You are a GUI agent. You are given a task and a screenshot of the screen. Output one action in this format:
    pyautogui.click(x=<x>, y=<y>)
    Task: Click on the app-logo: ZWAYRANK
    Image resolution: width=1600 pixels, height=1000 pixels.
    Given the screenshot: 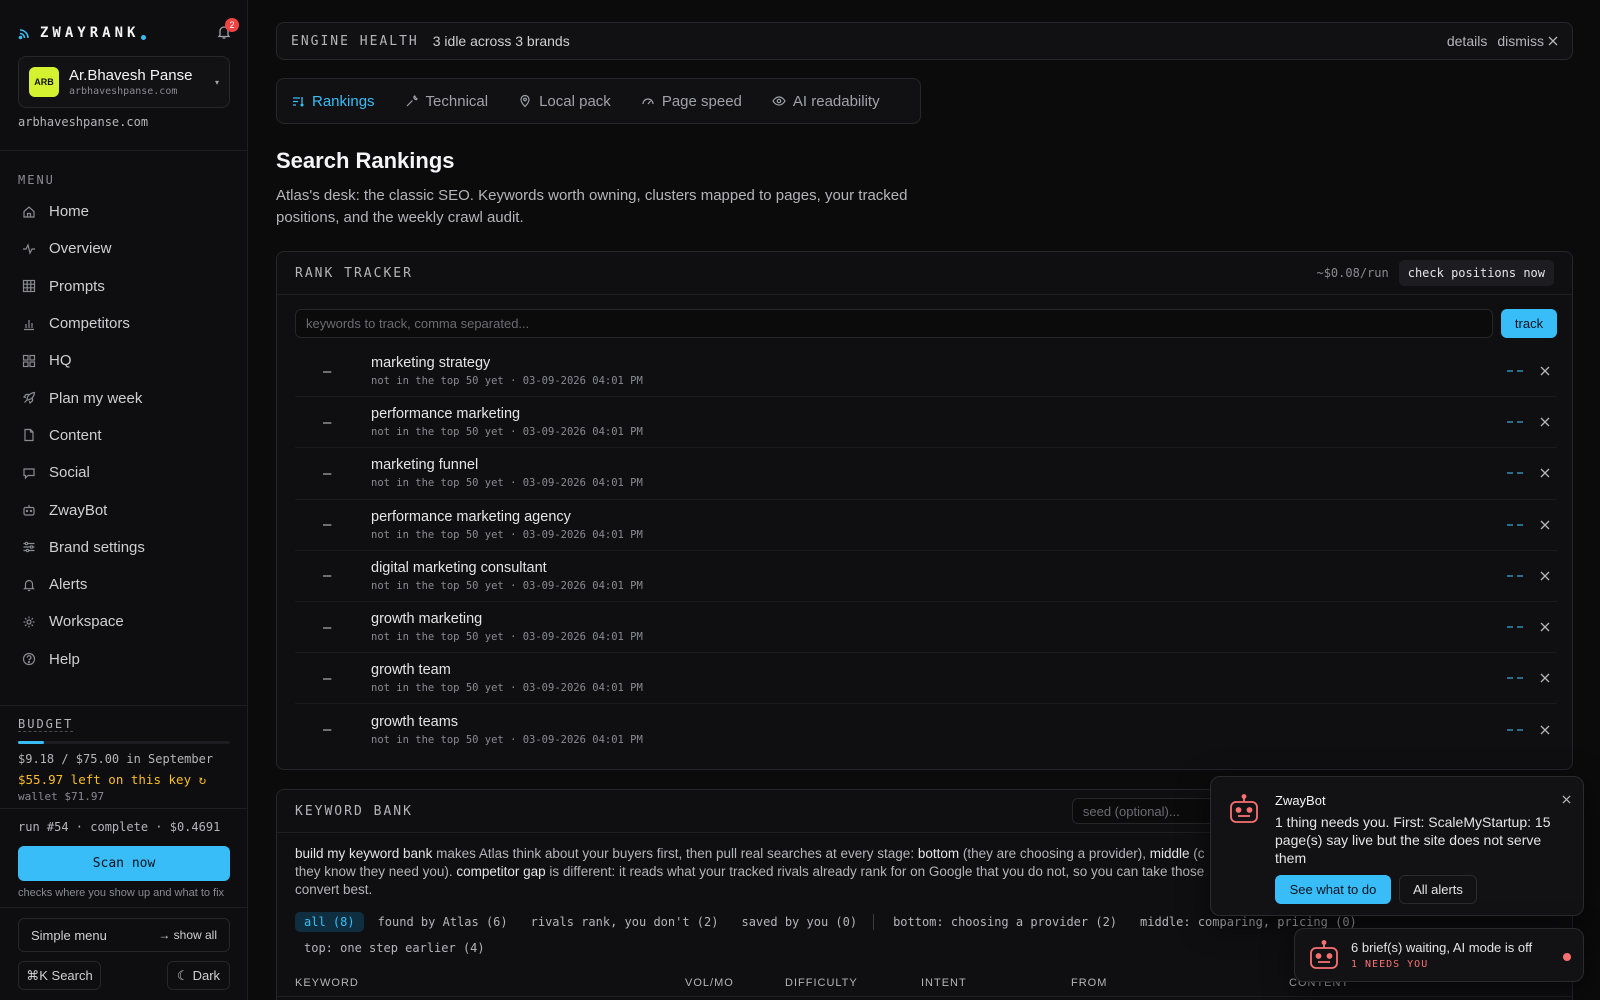 What is the action you would take?
    pyautogui.click(x=89, y=33)
    